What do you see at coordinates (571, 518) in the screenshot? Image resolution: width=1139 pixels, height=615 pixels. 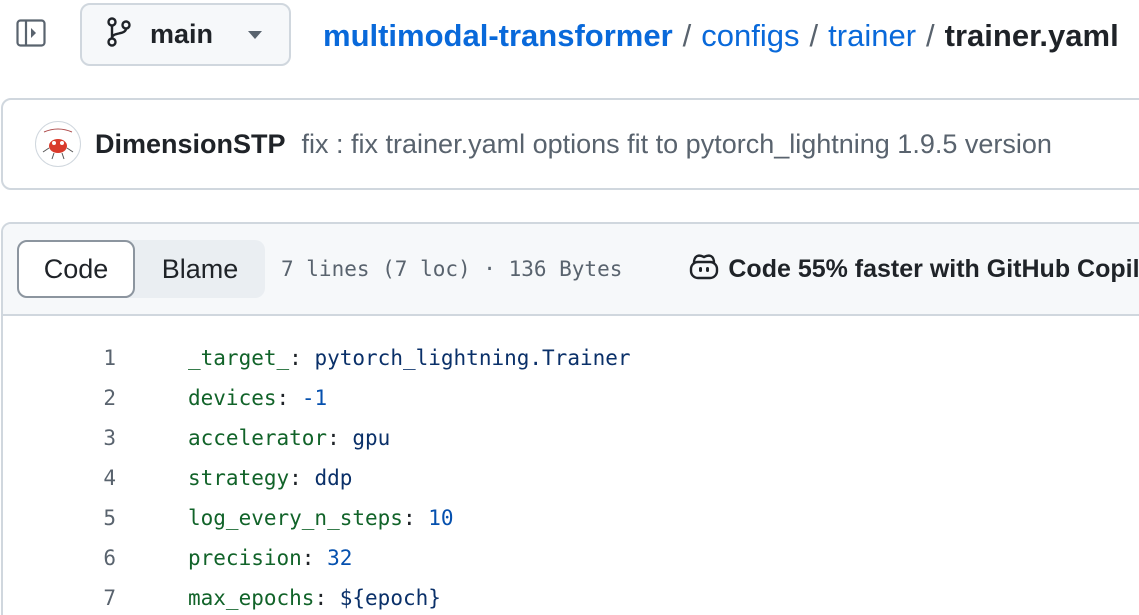 I see `code-line: 5 log_every_n_steps: 10` at bounding box center [571, 518].